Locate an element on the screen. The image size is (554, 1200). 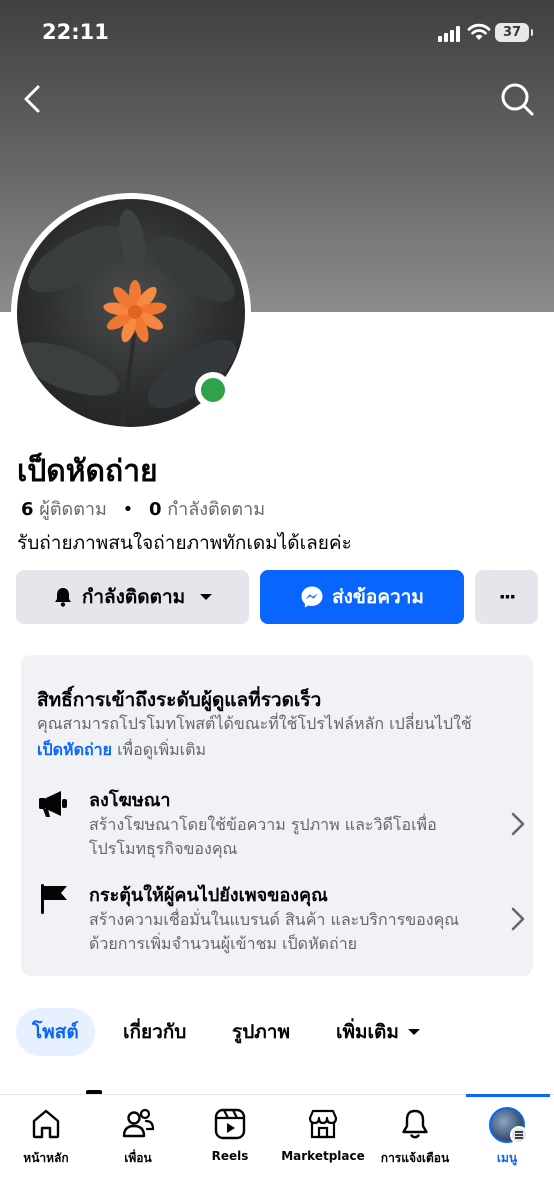
page-bio: รับถ่ายภาพสนใจถ่ายภาพทักเดมได้เลยค่ะ is located at coordinates (184, 543).